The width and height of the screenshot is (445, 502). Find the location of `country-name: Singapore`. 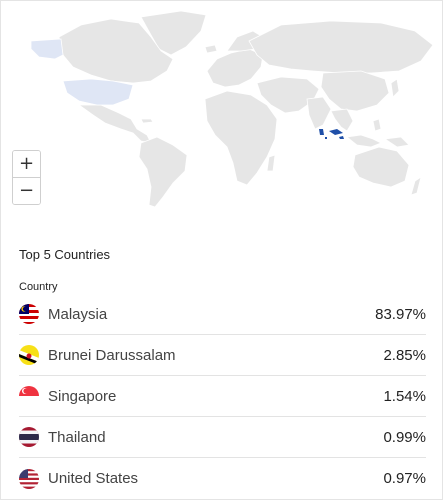

country-name: Singapore is located at coordinates (82, 396).